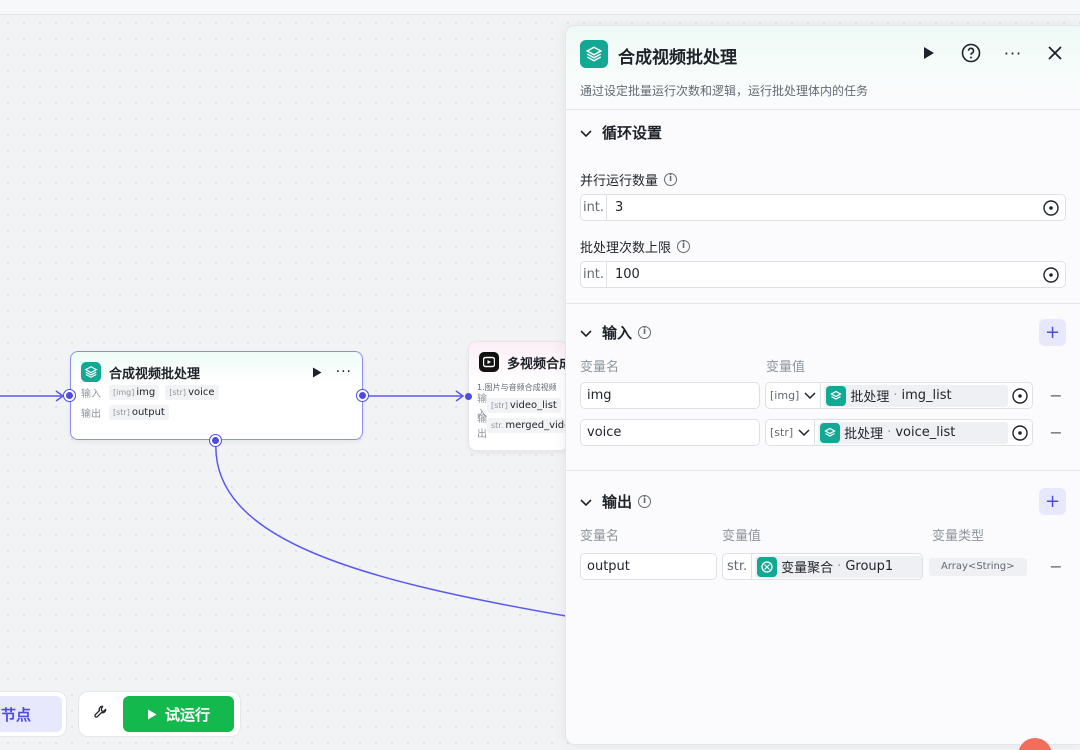 The image size is (1080, 750). What do you see at coordinates (971, 53) in the screenshot?
I see `help-icon` at bounding box center [971, 53].